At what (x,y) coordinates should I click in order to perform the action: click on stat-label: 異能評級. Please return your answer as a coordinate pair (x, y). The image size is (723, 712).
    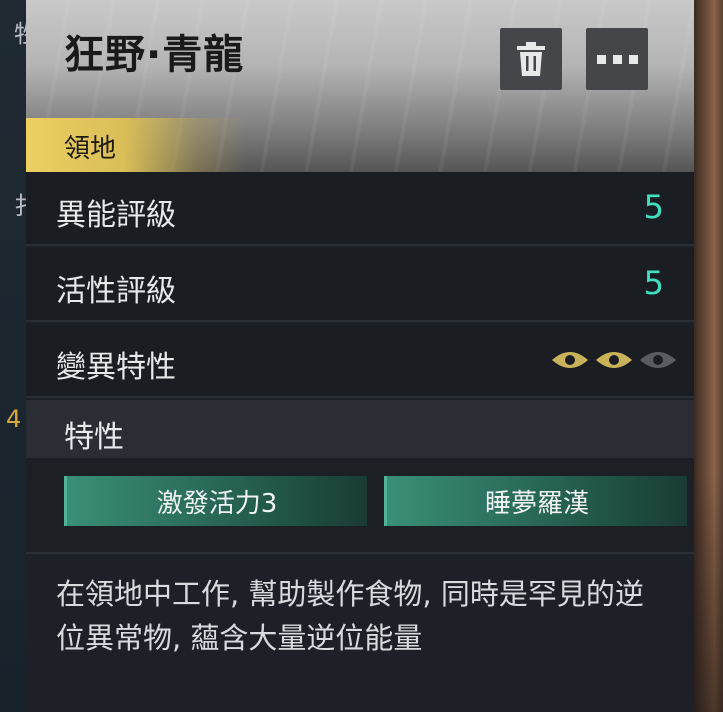
    Looking at the image, I should click on (116, 215).